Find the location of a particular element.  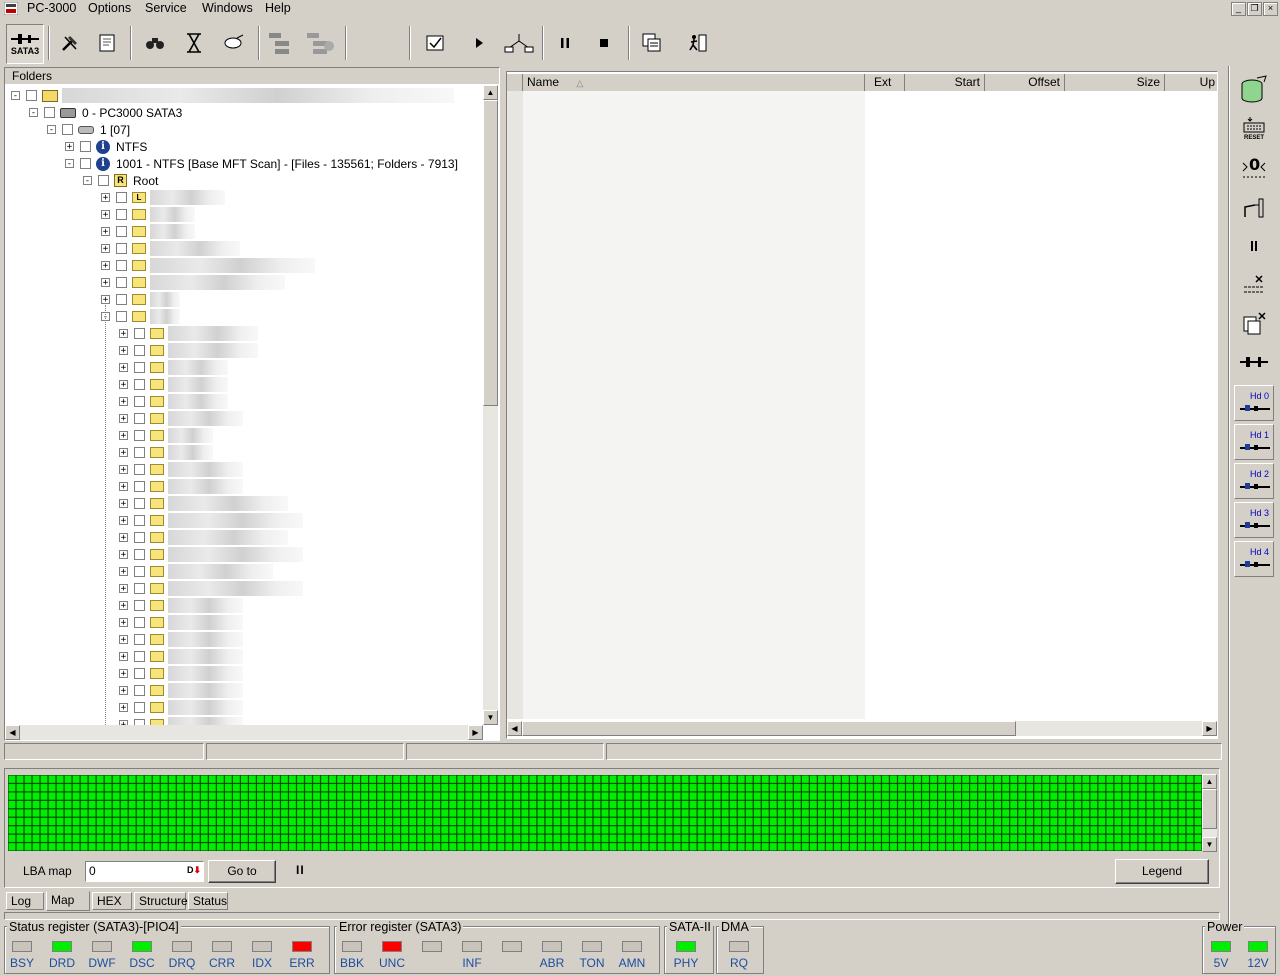

lba-map-grid is located at coordinates (605, 813).